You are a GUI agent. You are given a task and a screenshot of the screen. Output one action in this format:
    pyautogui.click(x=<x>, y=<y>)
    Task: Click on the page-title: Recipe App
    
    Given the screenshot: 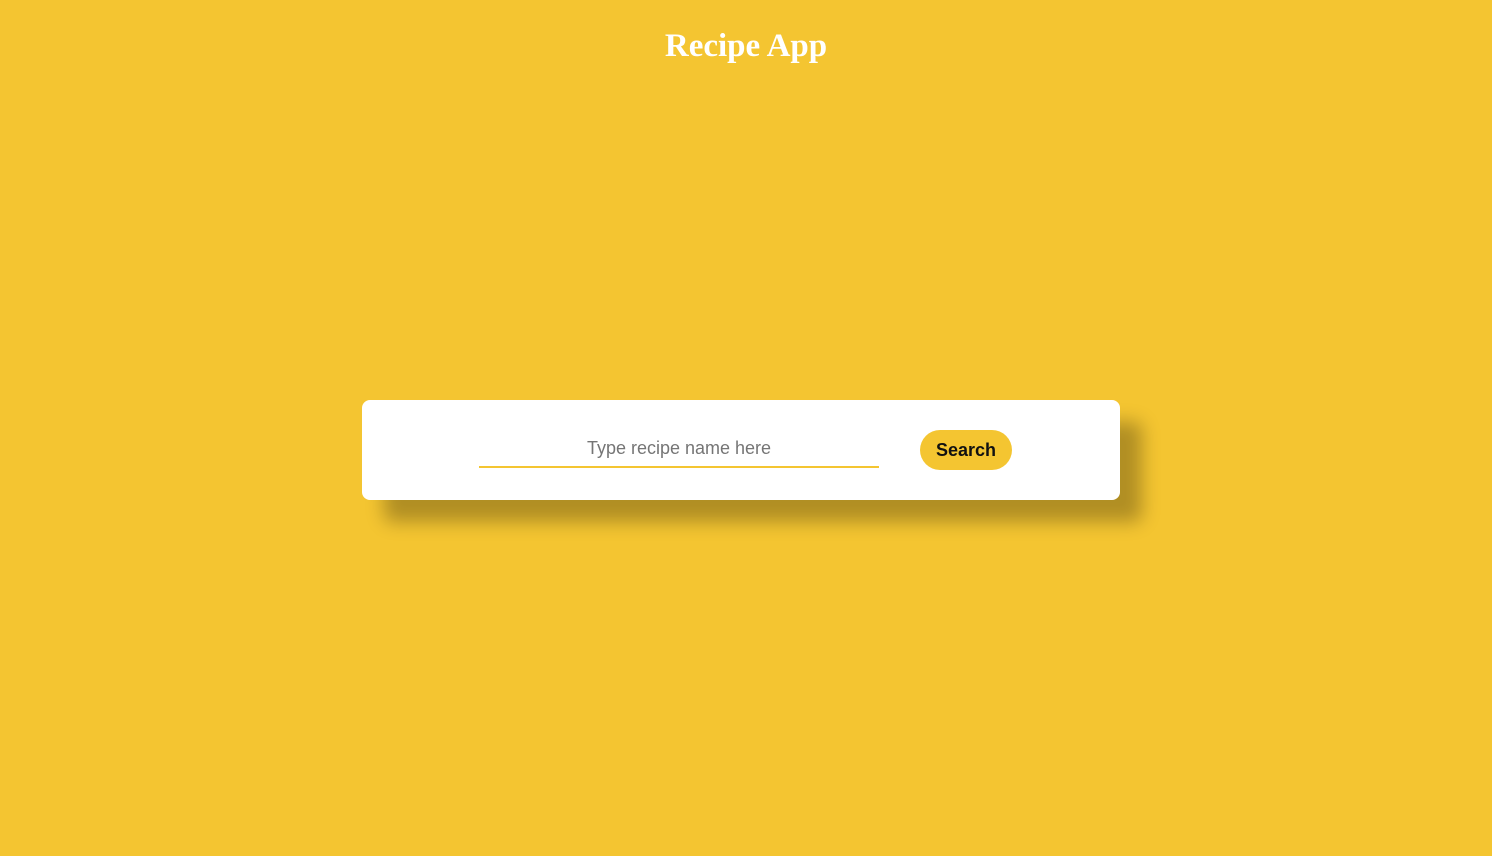 What is the action you would take?
    pyautogui.click(x=746, y=46)
    